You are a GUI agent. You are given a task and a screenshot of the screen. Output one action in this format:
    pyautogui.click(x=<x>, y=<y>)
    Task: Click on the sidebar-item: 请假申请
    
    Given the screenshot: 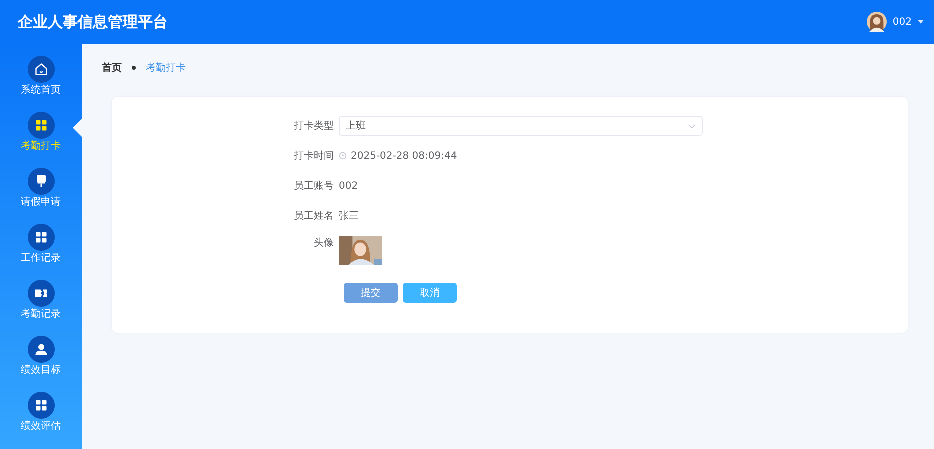 What is the action you would take?
    pyautogui.click(x=41, y=196)
    